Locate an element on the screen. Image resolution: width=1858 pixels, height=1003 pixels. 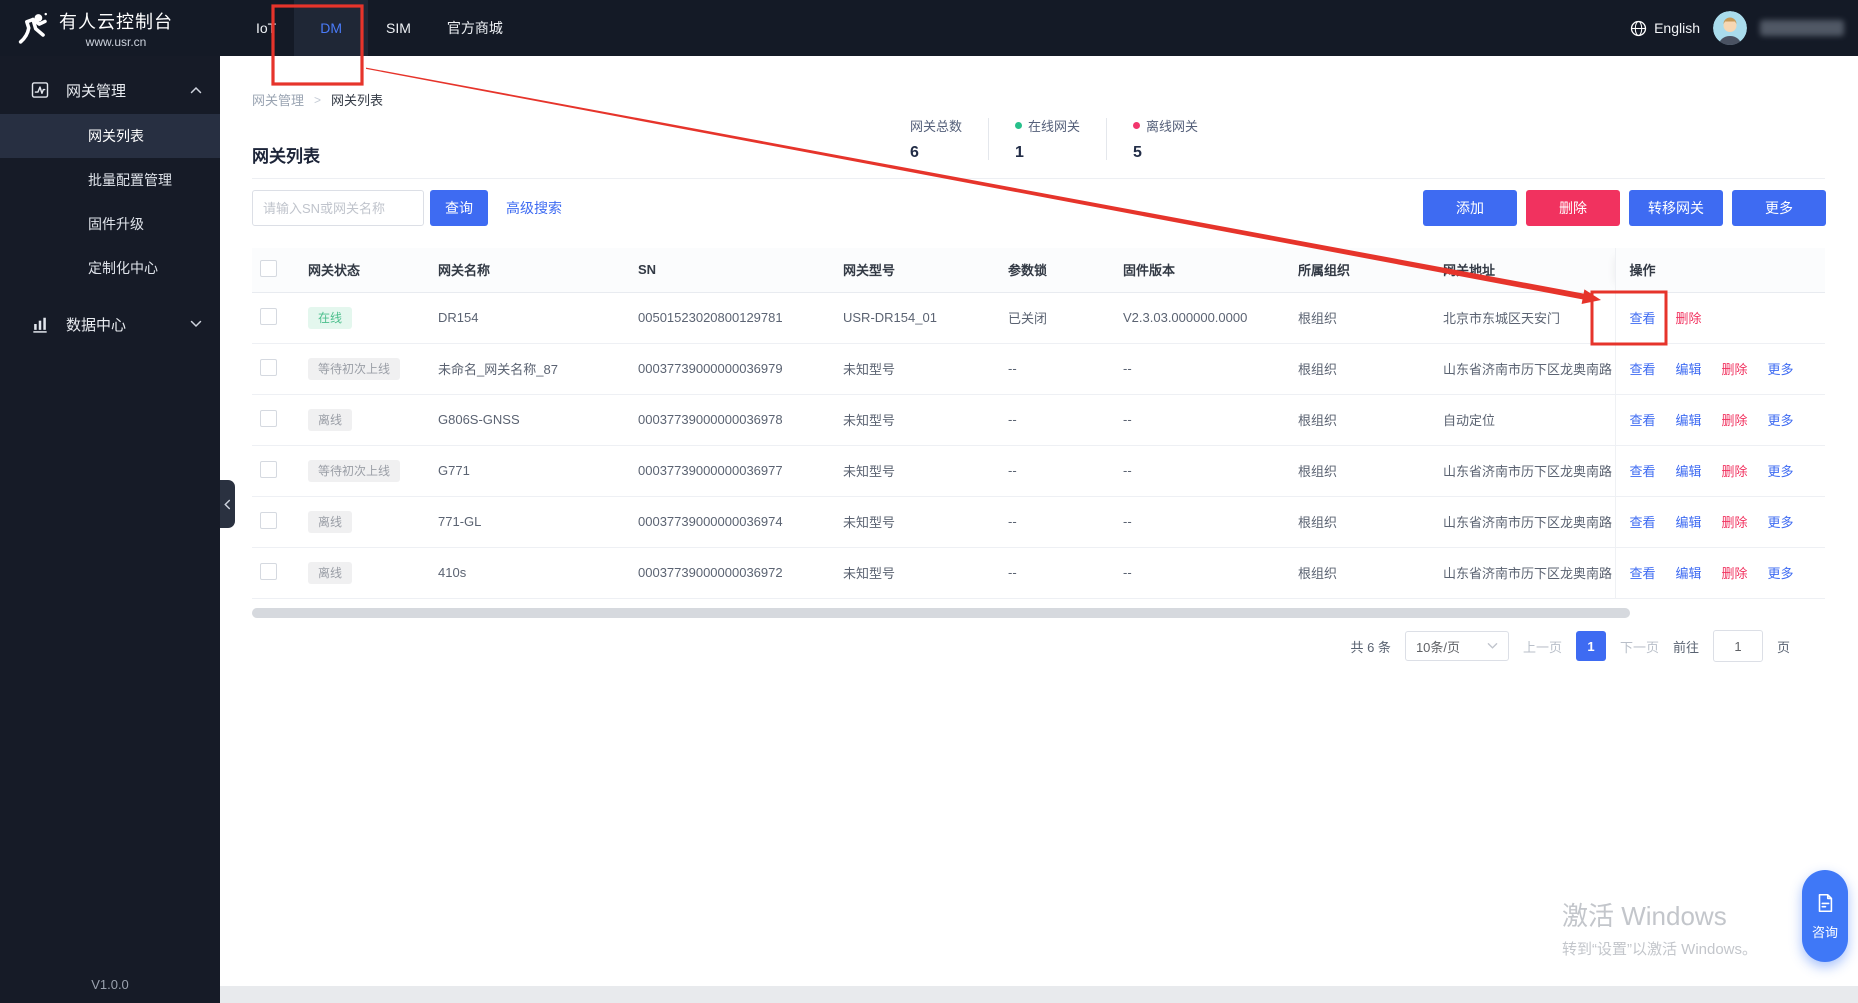
app-subtitle: www.usr.cn is located at coordinates (116, 41).